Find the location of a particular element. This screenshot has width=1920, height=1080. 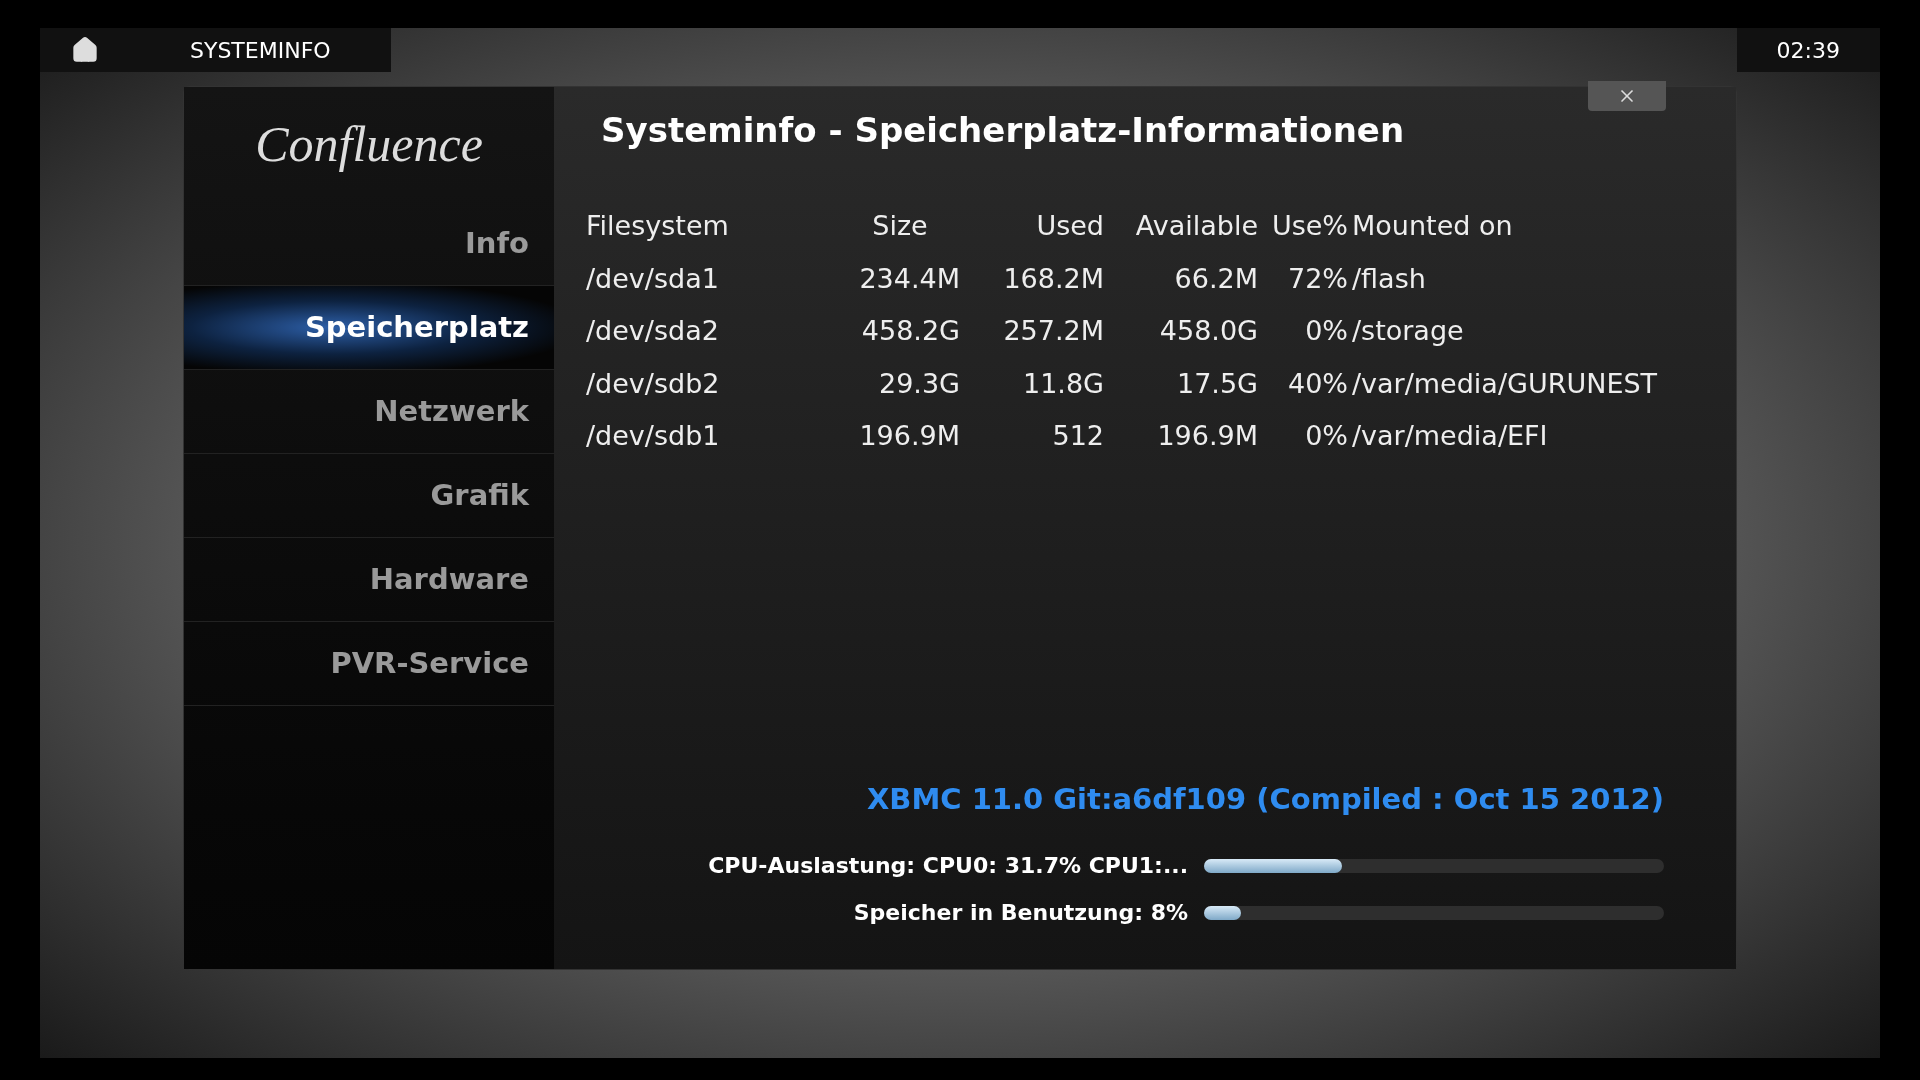

table-cell-text: 40% is located at coordinates (1317, 383).